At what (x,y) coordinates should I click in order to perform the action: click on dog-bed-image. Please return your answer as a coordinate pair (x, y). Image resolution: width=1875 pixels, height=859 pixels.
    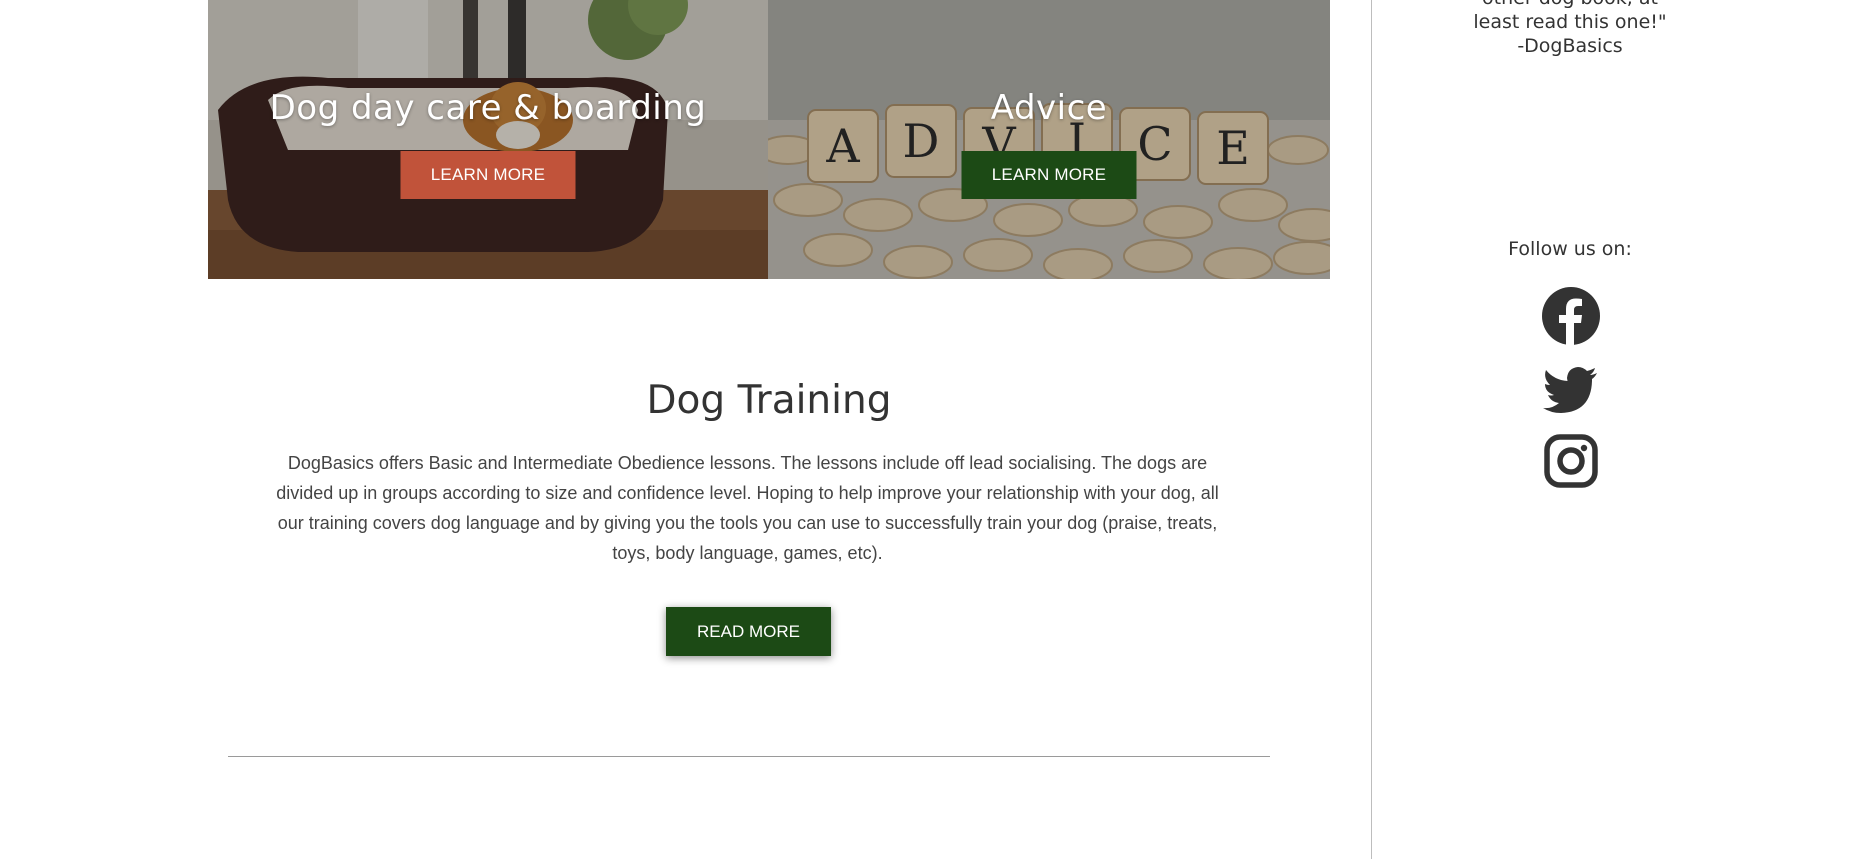
    Looking at the image, I should click on (488, 139).